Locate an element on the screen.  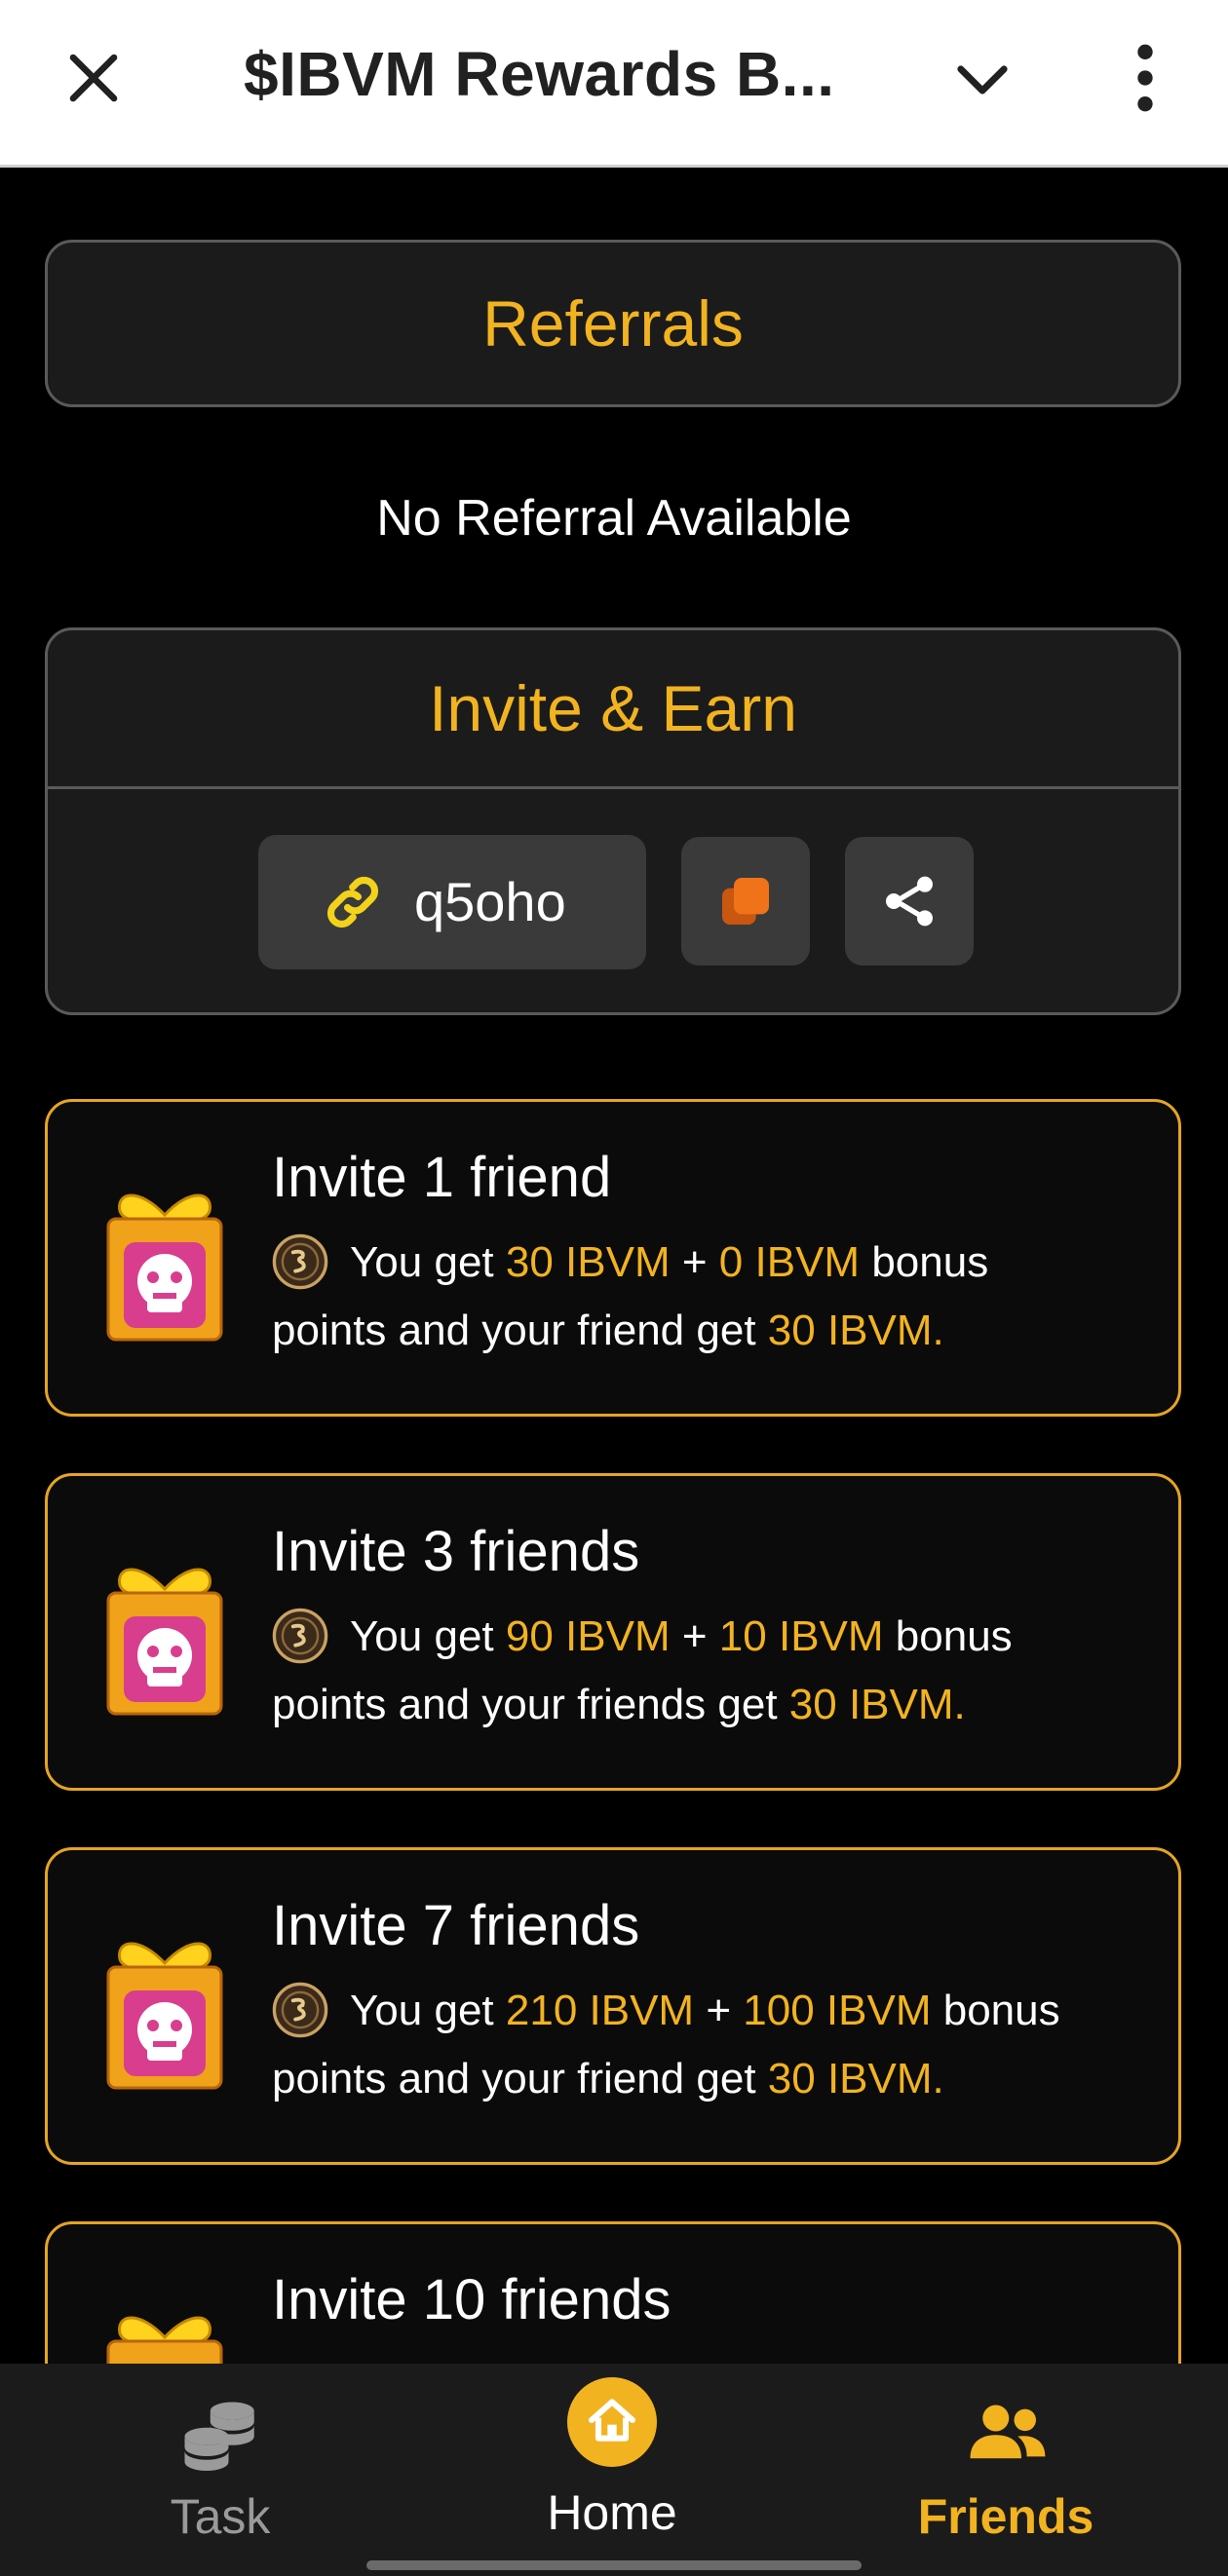
friend-text: points and your friends get is located at coordinates (525, 1704).